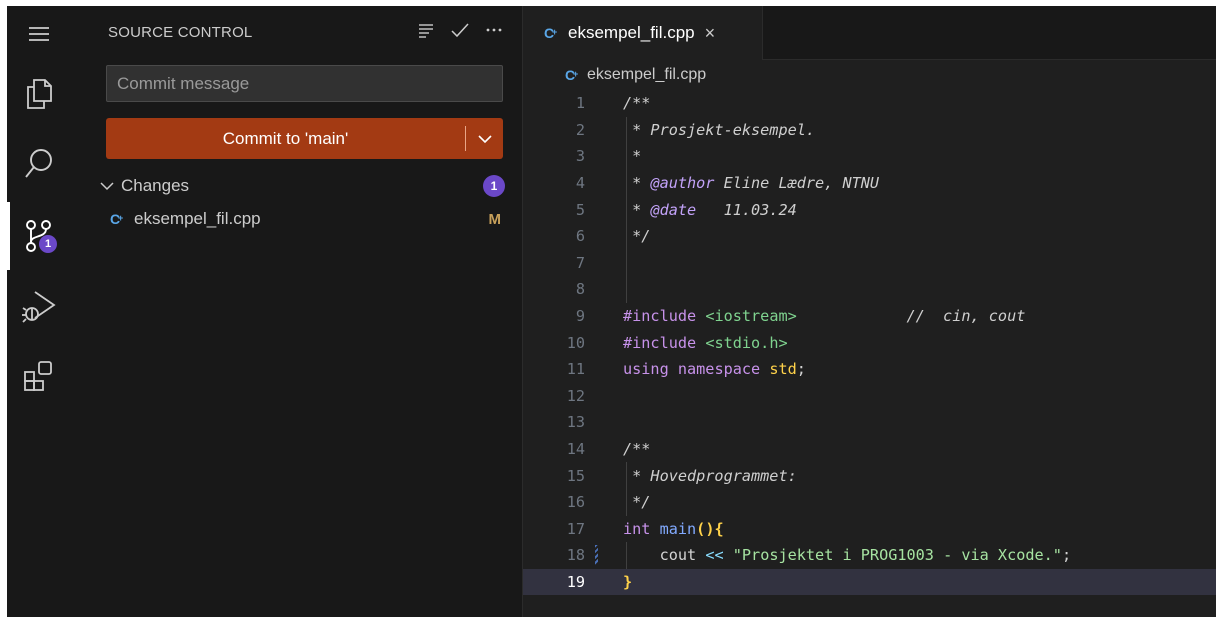 This screenshot has width=1216, height=617. Describe the element at coordinates (783, 369) in the screenshot. I see `namespace-name: std` at that location.